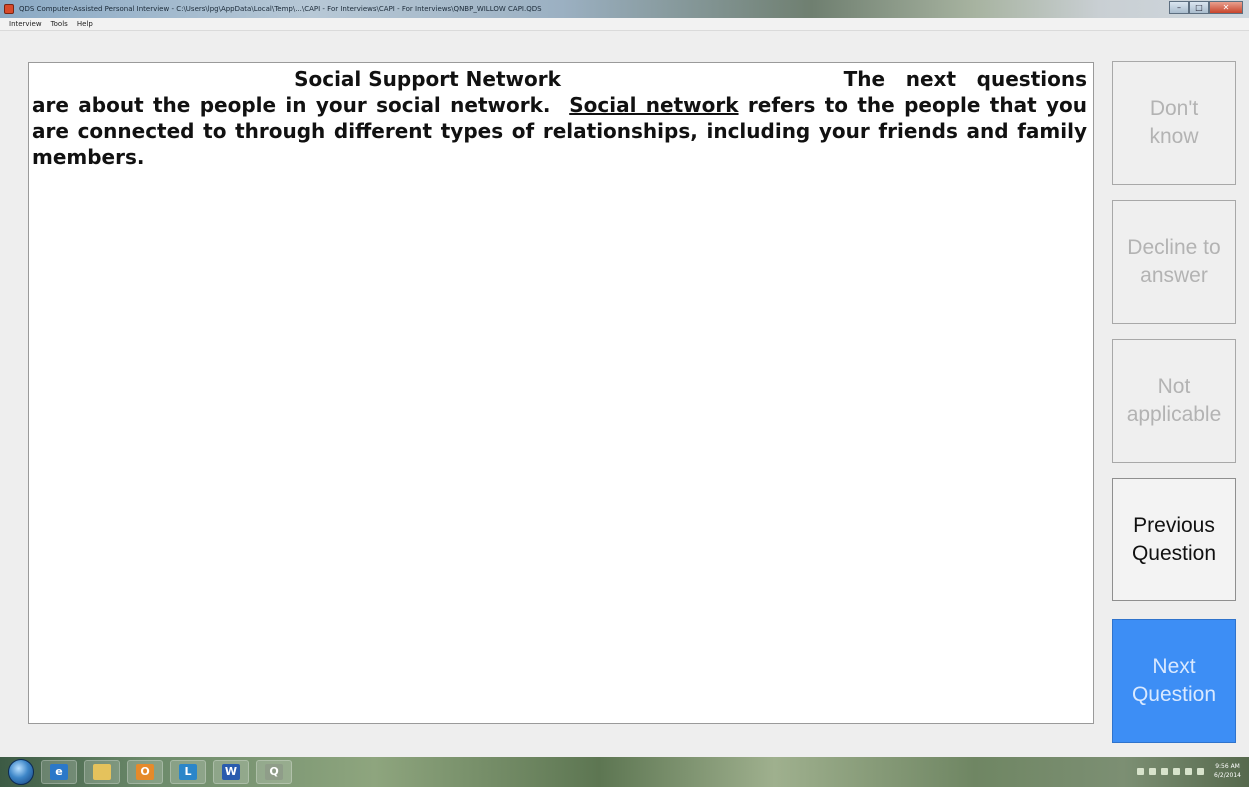  Describe the element at coordinates (1227, 775) in the screenshot. I see `clock-date: 6/2/2014` at that location.